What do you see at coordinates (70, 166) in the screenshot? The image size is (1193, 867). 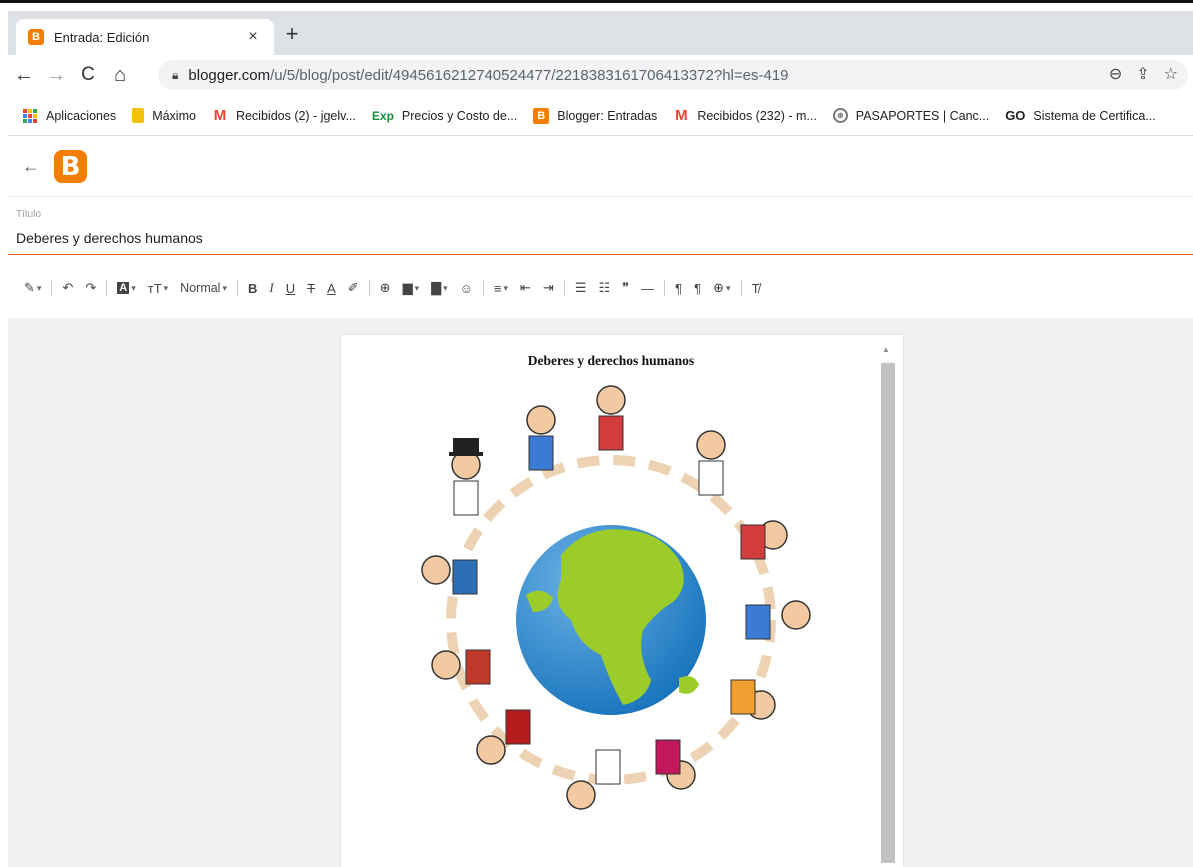 I see `blogger-logo-icon: B` at bounding box center [70, 166].